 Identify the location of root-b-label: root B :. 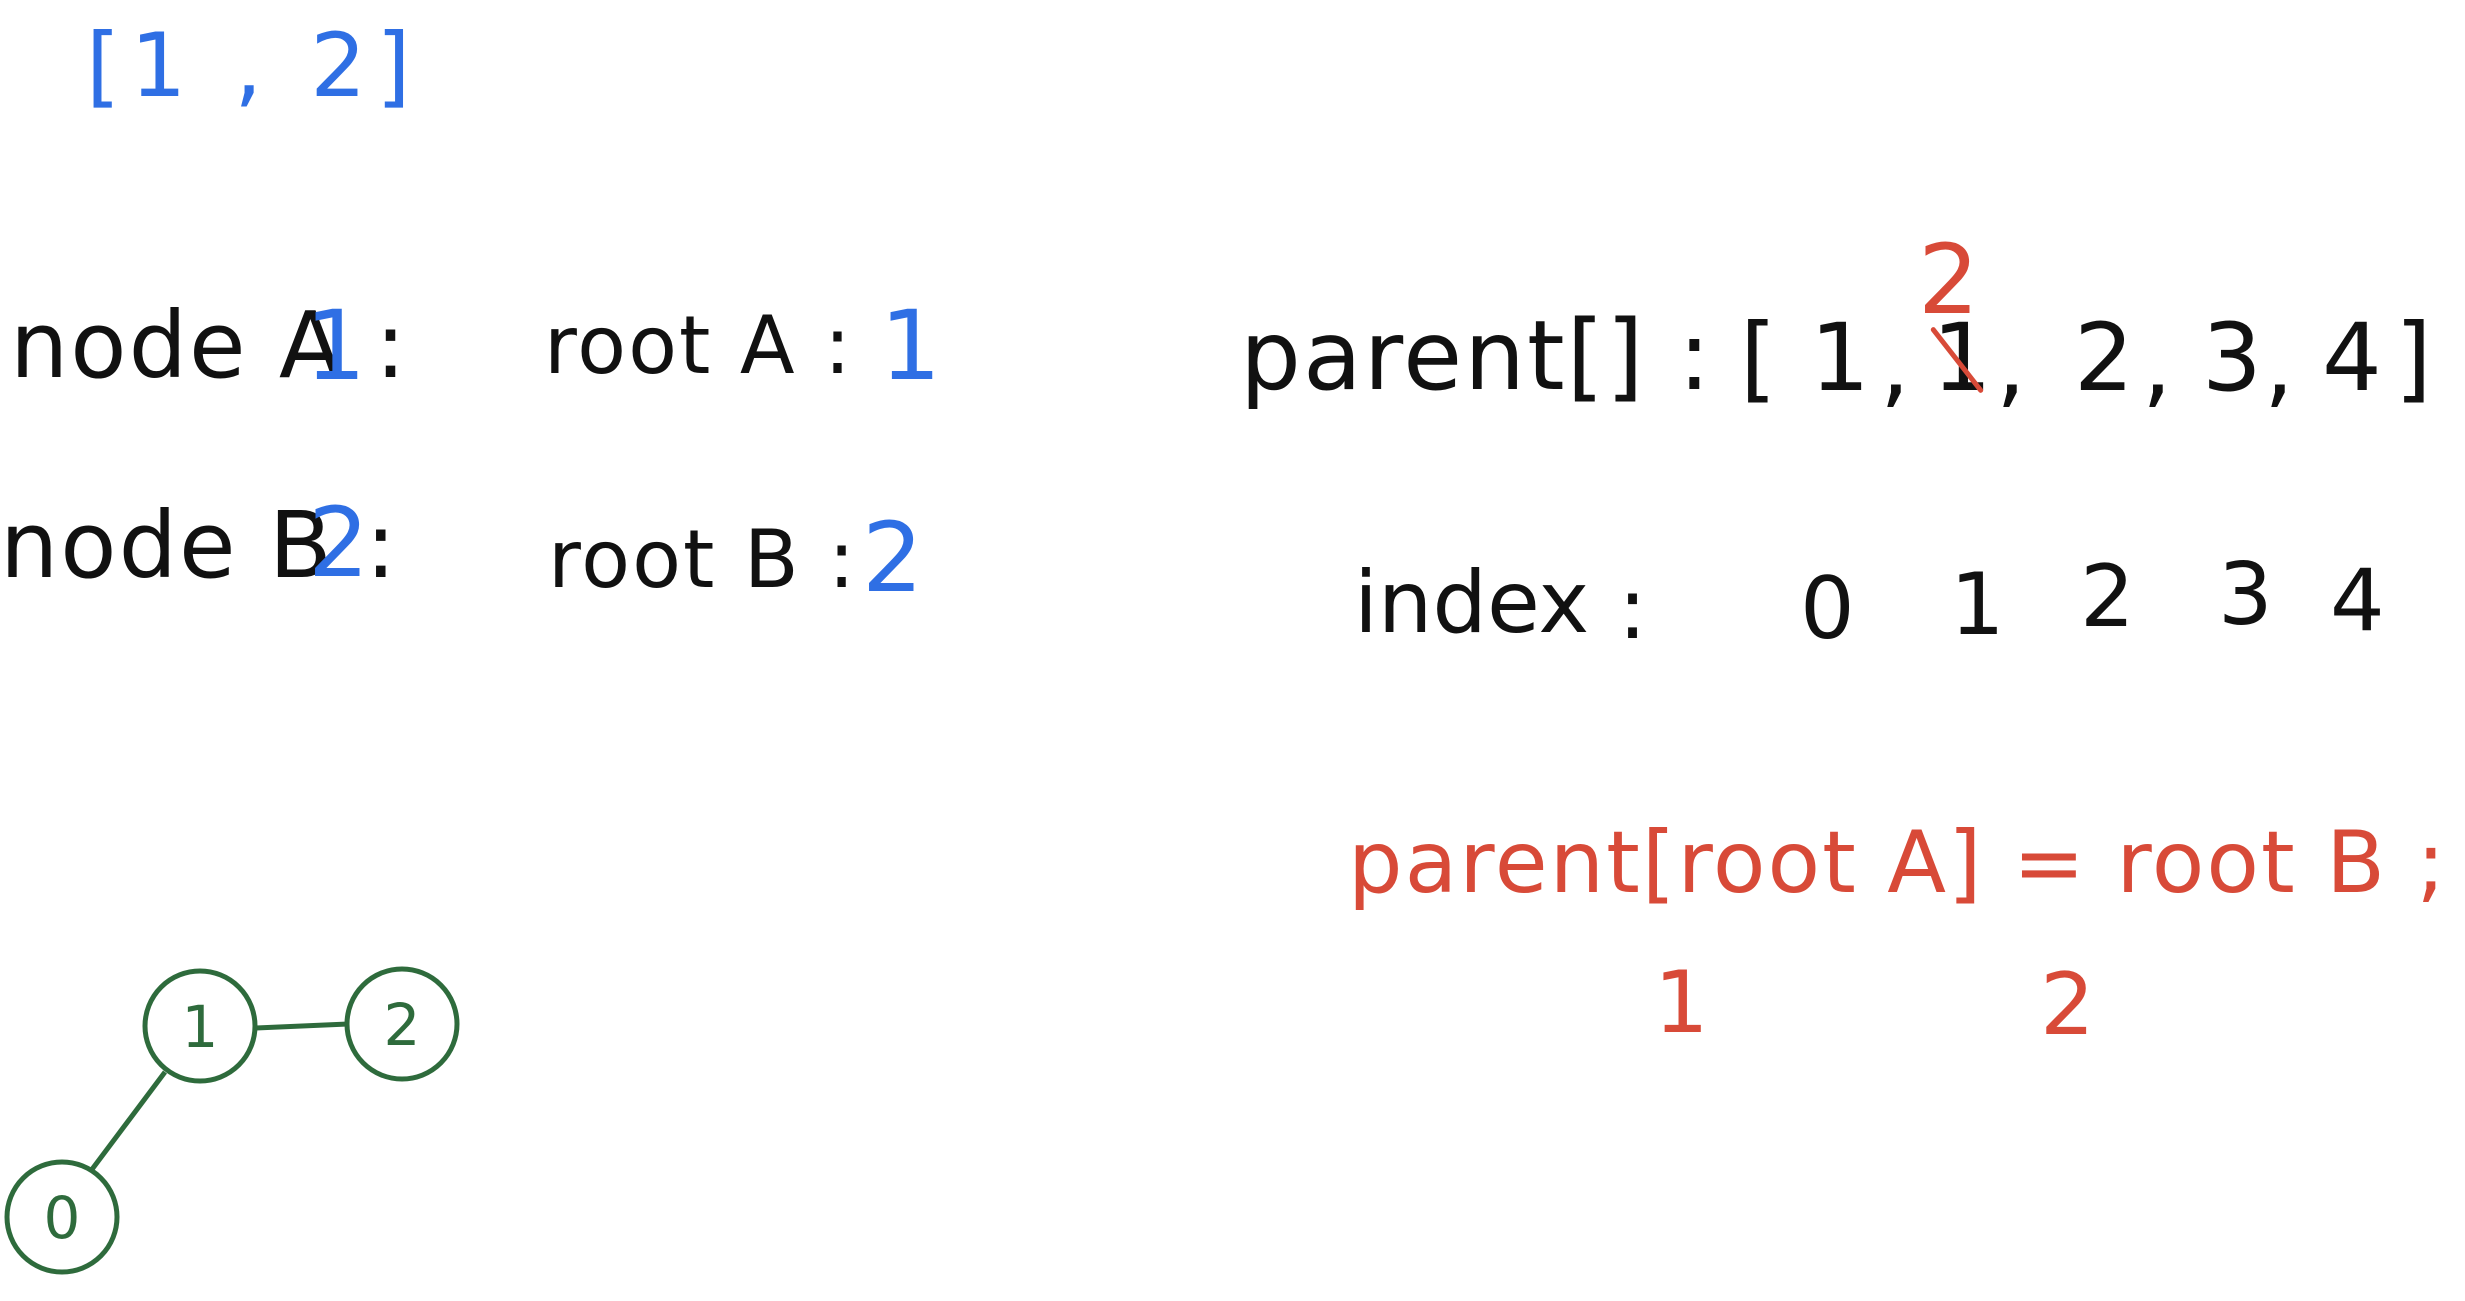
(703, 559).